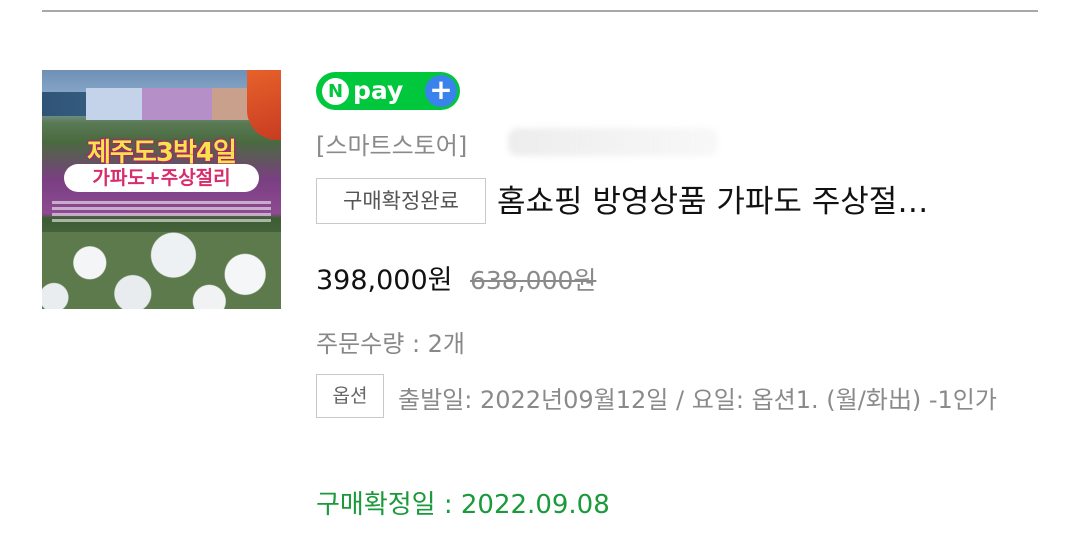 The height and width of the screenshot is (542, 1080). I want to click on original-price: 638,000원, so click(533, 280).